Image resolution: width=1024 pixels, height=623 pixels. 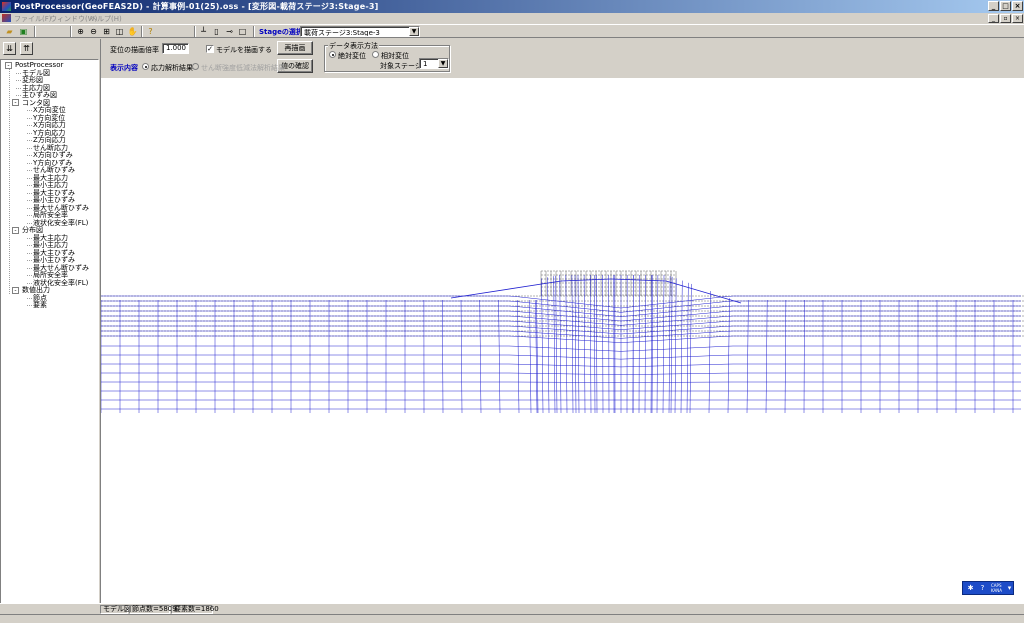 I want to click on shear-reduction-radio, so click(x=195, y=66).